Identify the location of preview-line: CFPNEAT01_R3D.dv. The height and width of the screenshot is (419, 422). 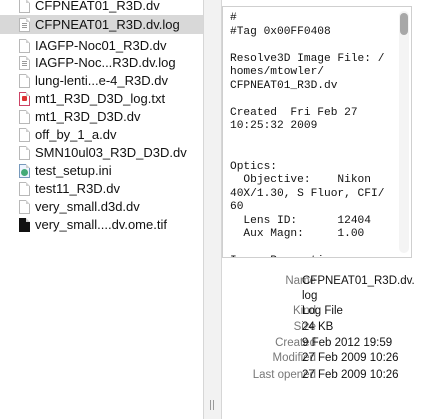
(284, 85).